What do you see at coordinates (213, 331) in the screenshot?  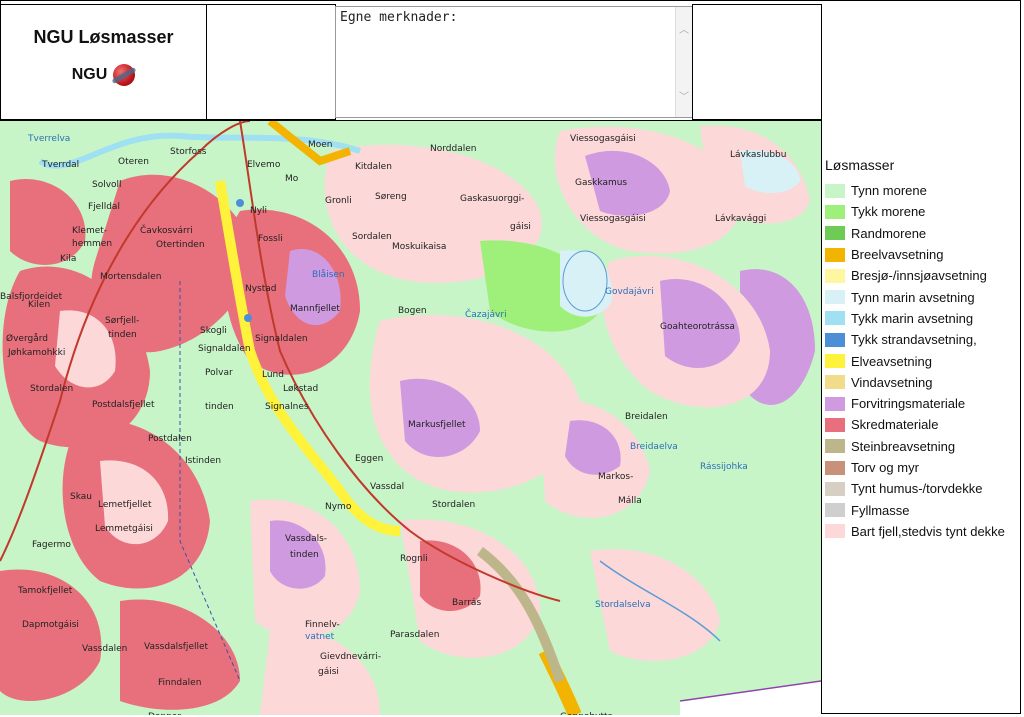 I see `map-place-label: Skogli` at bounding box center [213, 331].